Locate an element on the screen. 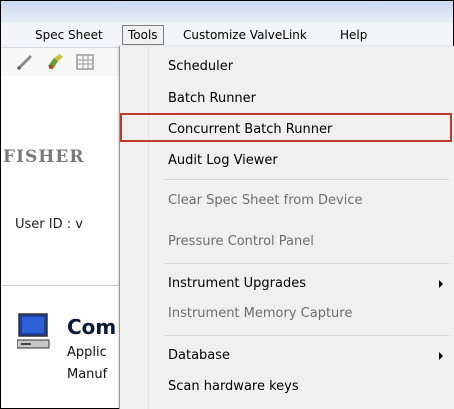 This screenshot has width=454, height=409. menu-item-audit-log-viewer: Audit Log Viewer is located at coordinates (223, 161).